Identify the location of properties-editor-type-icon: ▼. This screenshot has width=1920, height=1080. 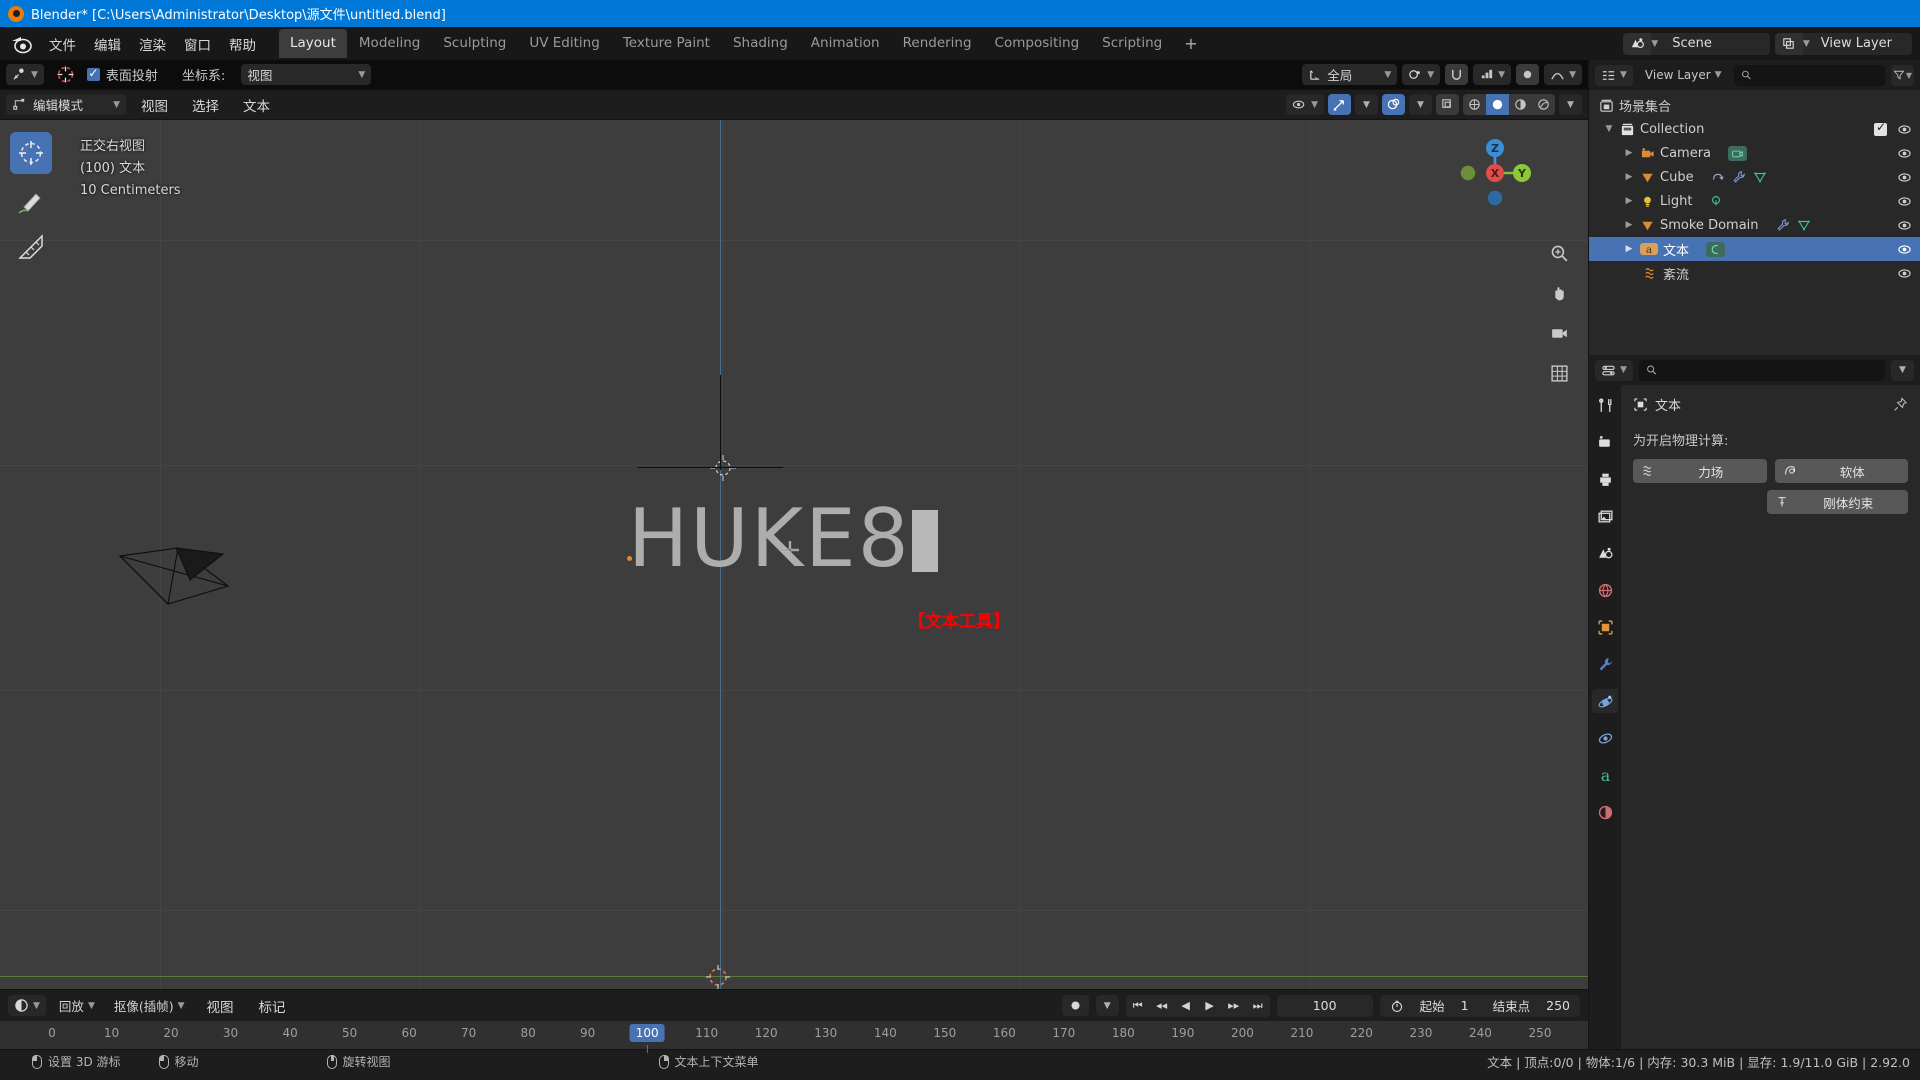
(1614, 370).